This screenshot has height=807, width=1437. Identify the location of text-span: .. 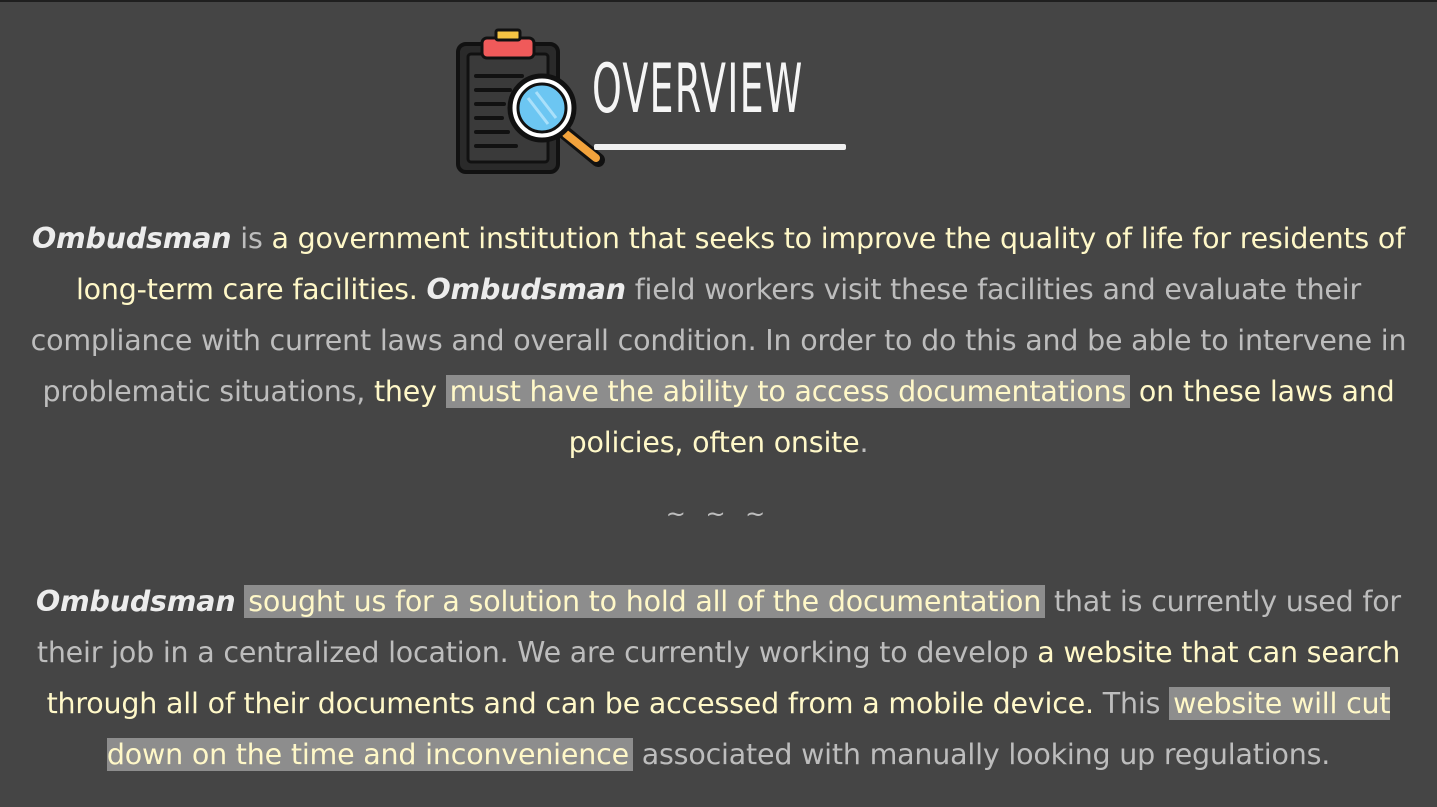
(864, 442).